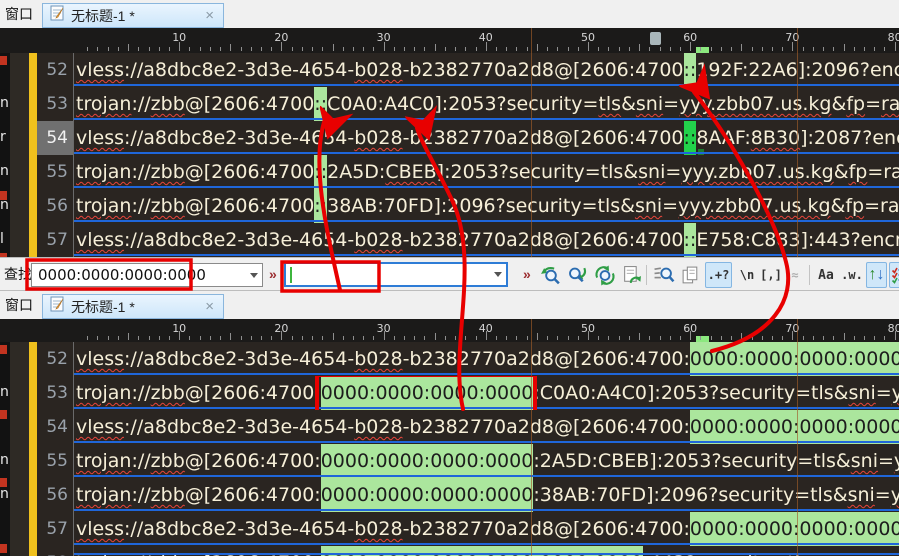  Describe the element at coordinates (104, 495) in the screenshot. I see `misspelled-text: trojan` at that location.